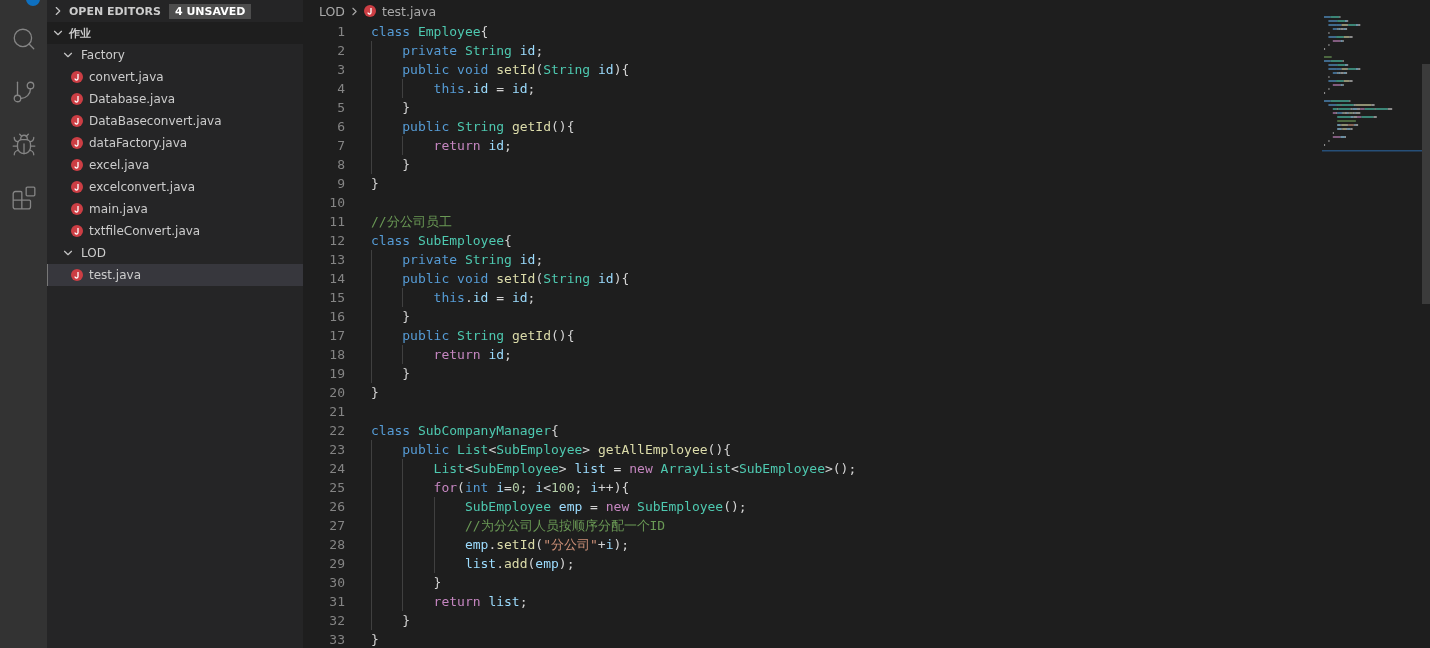 Image resolution: width=1430 pixels, height=648 pixels. Describe the element at coordinates (336, 411) in the screenshot. I see `line-number: 21` at that location.